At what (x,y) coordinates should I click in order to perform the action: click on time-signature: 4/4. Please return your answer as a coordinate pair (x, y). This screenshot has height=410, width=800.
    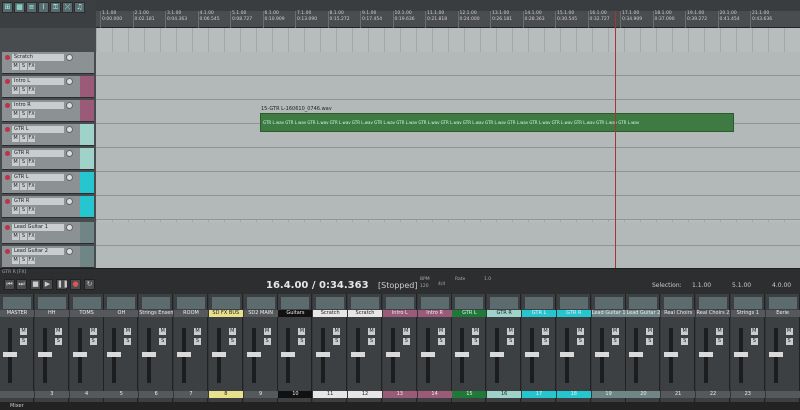
    Looking at the image, I should click on (441, 284).